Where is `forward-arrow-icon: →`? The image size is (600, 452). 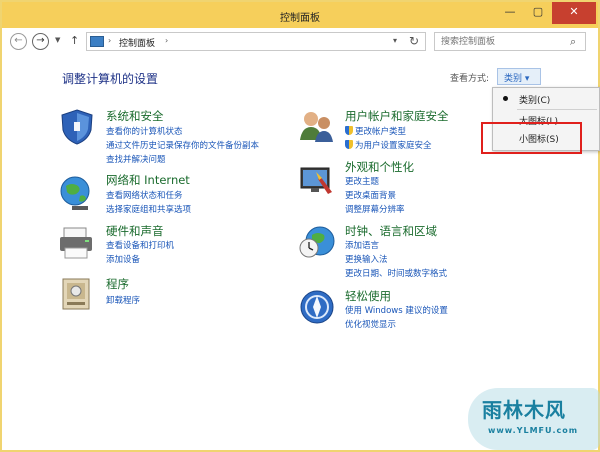 forward-arrow-icon: → is located at coordinates (40, 41).